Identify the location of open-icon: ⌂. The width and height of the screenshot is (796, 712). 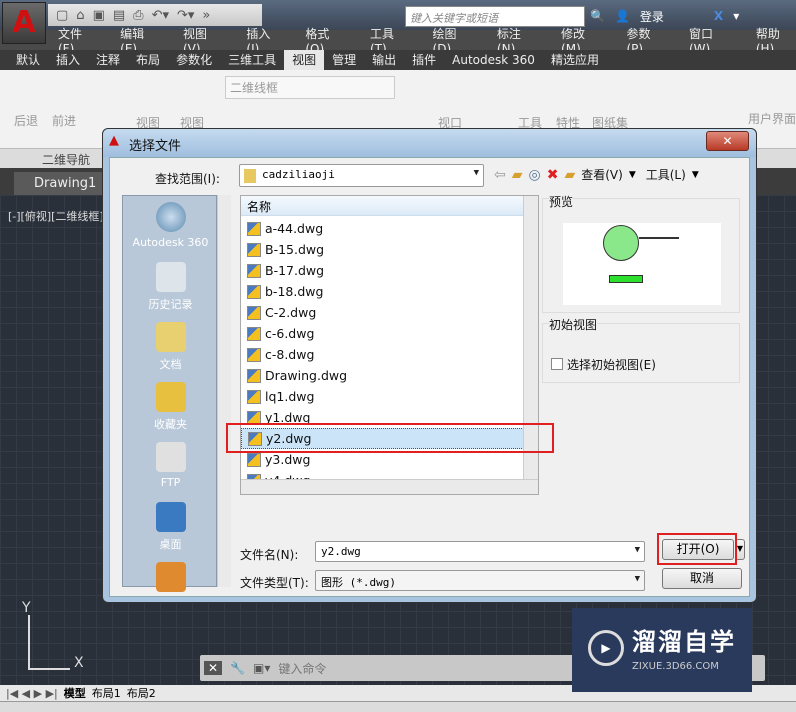
(80, 15).